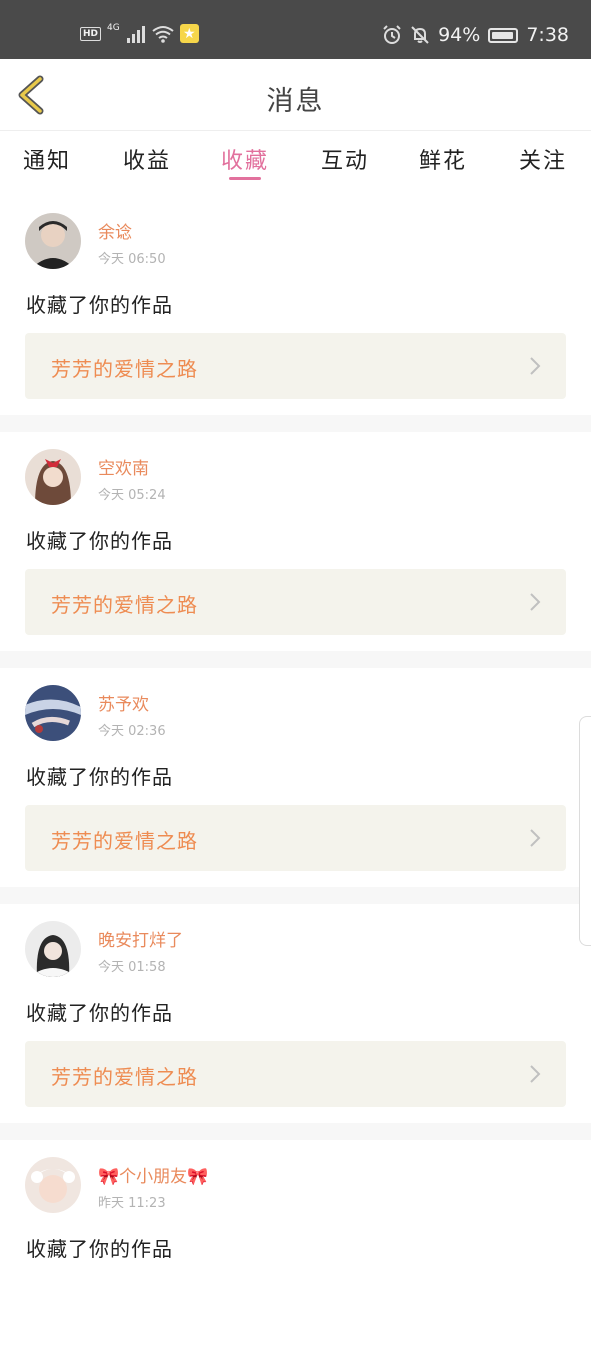 Image resolution: width=591 pixels, height=1359 pixels. What do you see at coordinates (153, 1174) in the screenshot?
I see `username: 🎀个小朋友🎀` at bounding box center [153, 1174].